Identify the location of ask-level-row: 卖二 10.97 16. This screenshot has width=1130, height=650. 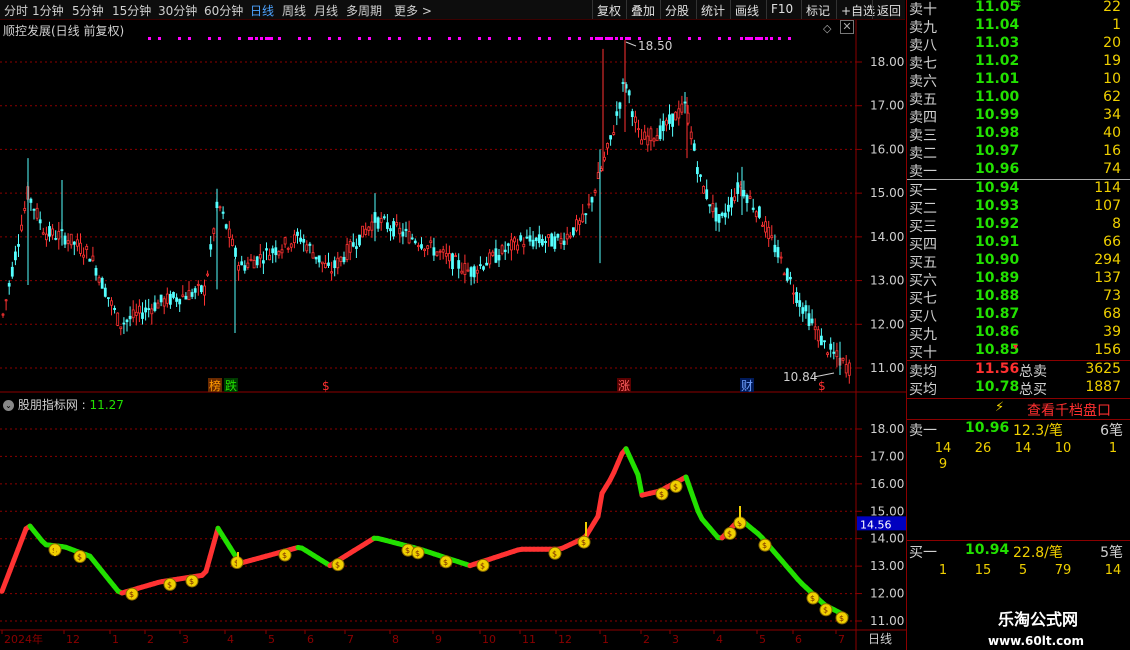
(1018, 152).